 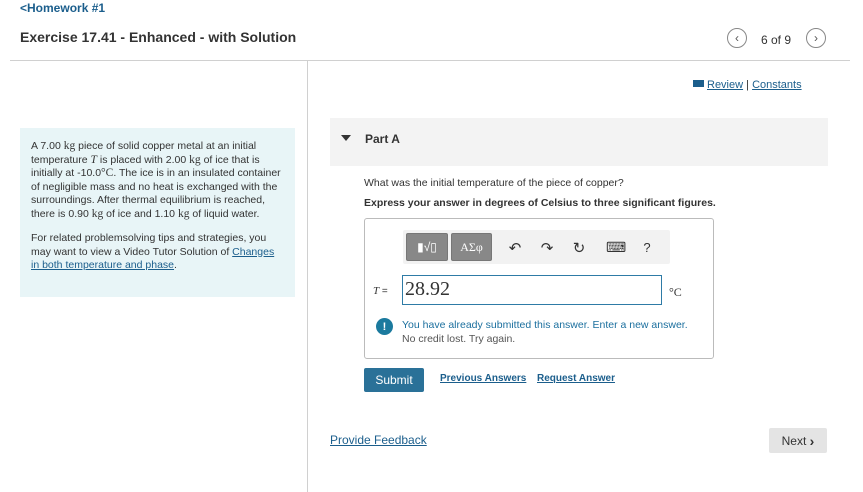 What do you see at coordinates (536, 247) in the screenshot?
I see `math-toolbar: ▮√▯ ΑΣφ ↶ ↷ ↻ ⌨ ?` at bounding box center [536, 247].